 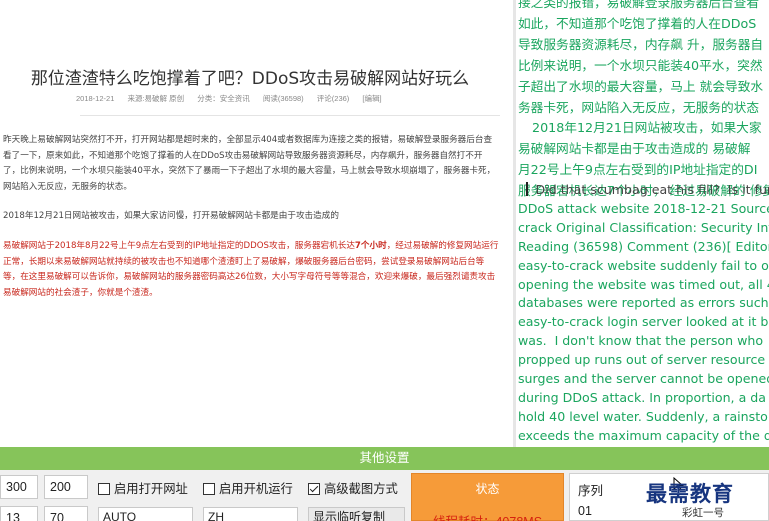 What do you see at coordinates (643, 284) in the screenshot?
I see `en-line: opening the website was timed out, all 4` at bounding box center [643, 284].